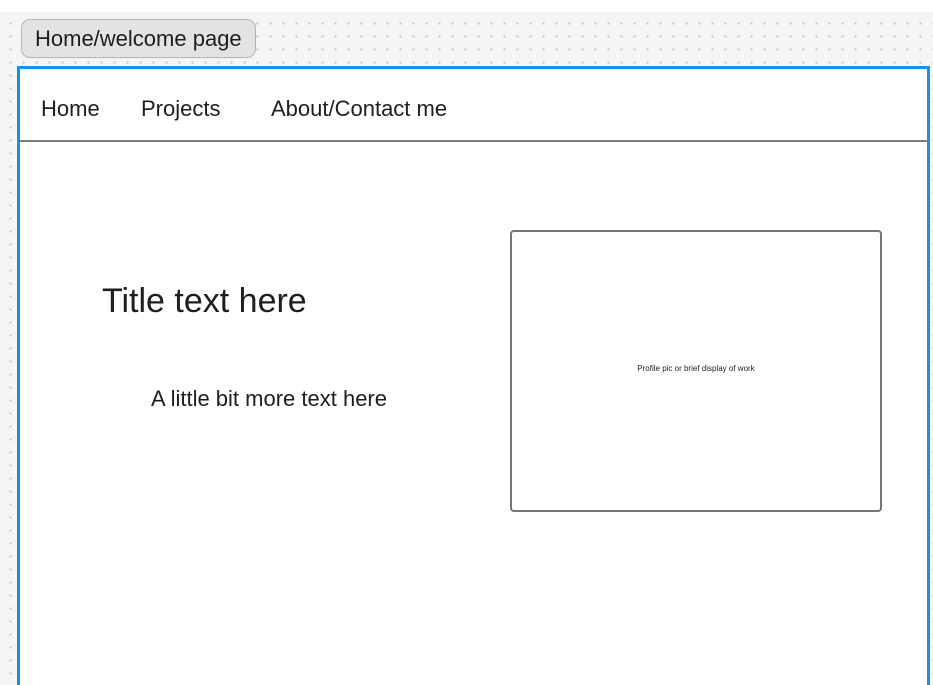 Image resolution: width=933 pixels, height=685 pixels. I want to click on nav-item-about-contact: About/Contact me, so click(359, 109).